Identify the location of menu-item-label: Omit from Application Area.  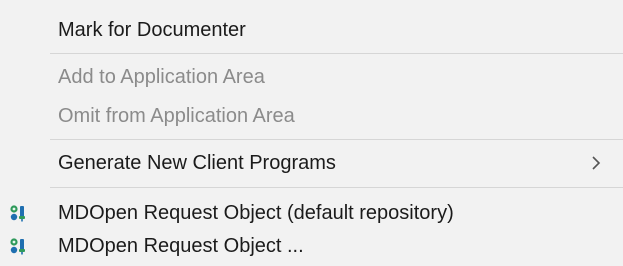
(176, 116).